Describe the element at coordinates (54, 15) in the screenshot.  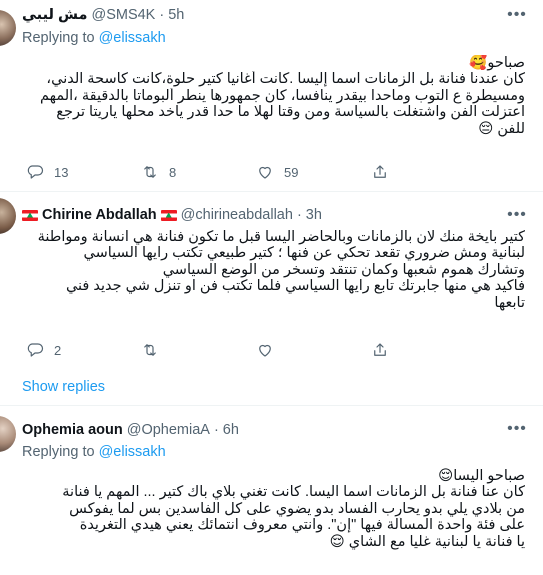
I see `author-name: مش ليبي` at that location.